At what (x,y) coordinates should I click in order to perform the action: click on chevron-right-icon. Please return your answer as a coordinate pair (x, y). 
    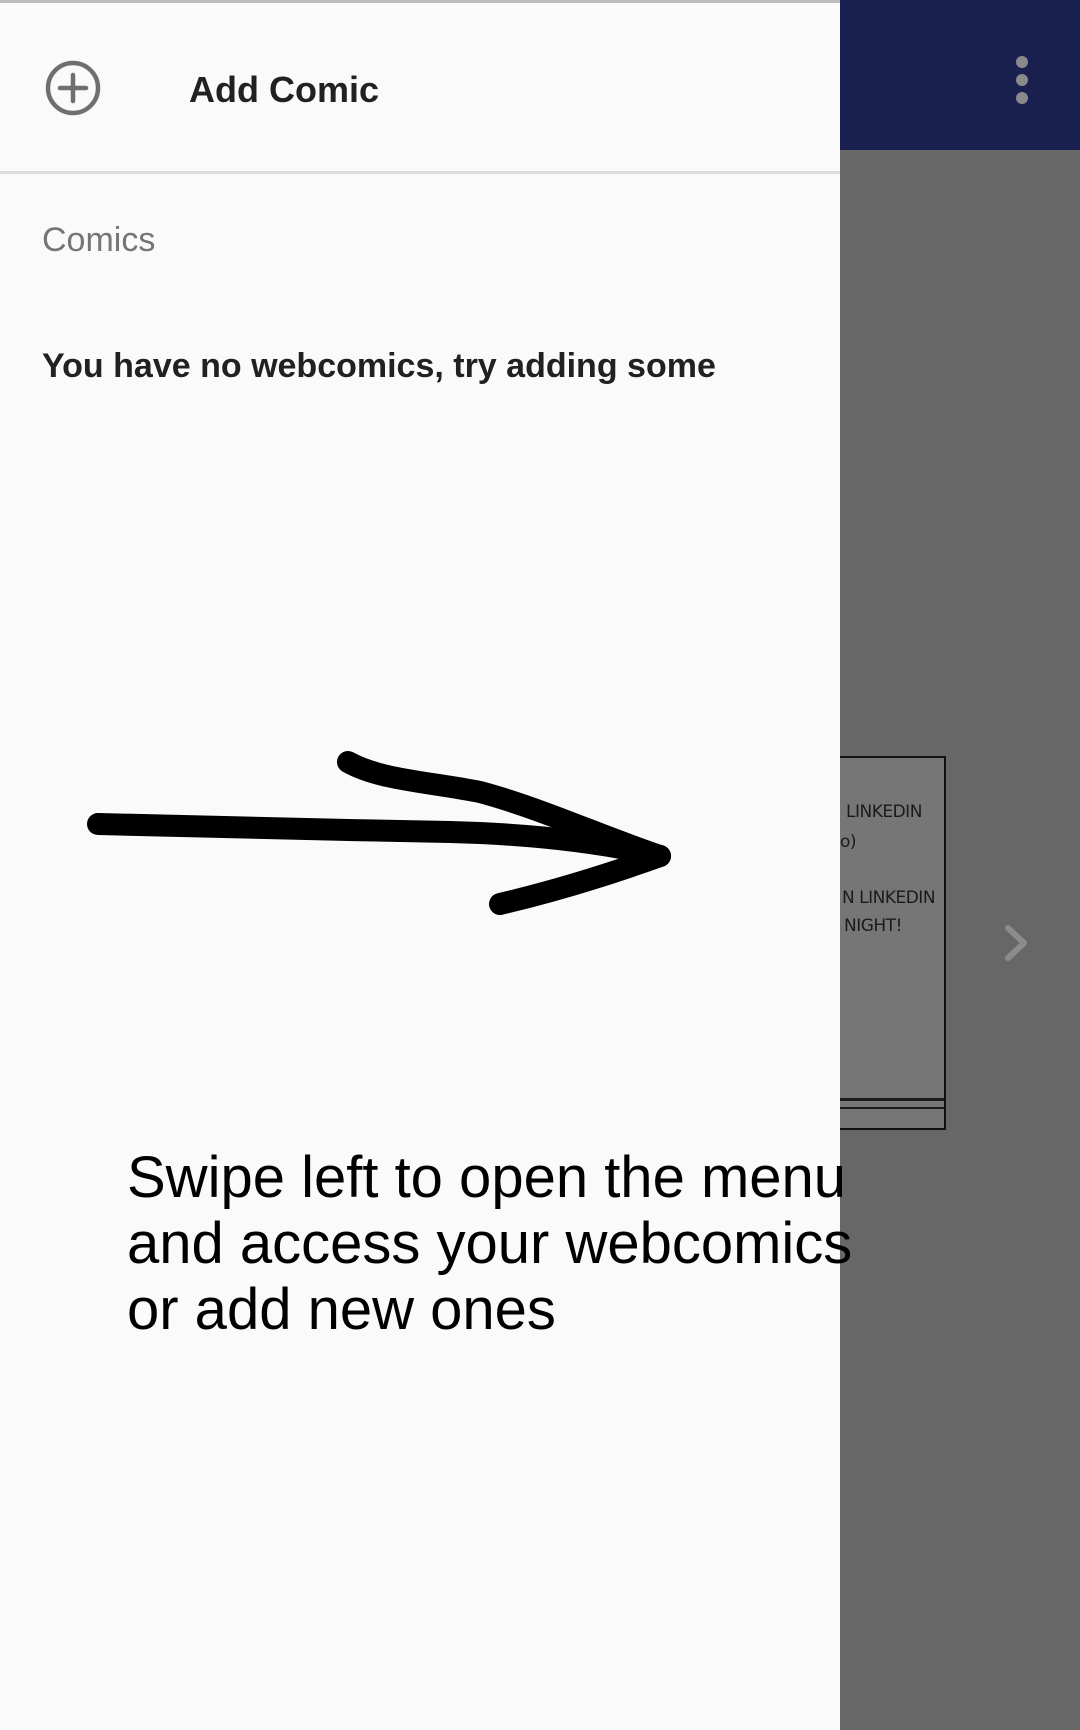
    Looking at the image, I should click on (1017, 943).